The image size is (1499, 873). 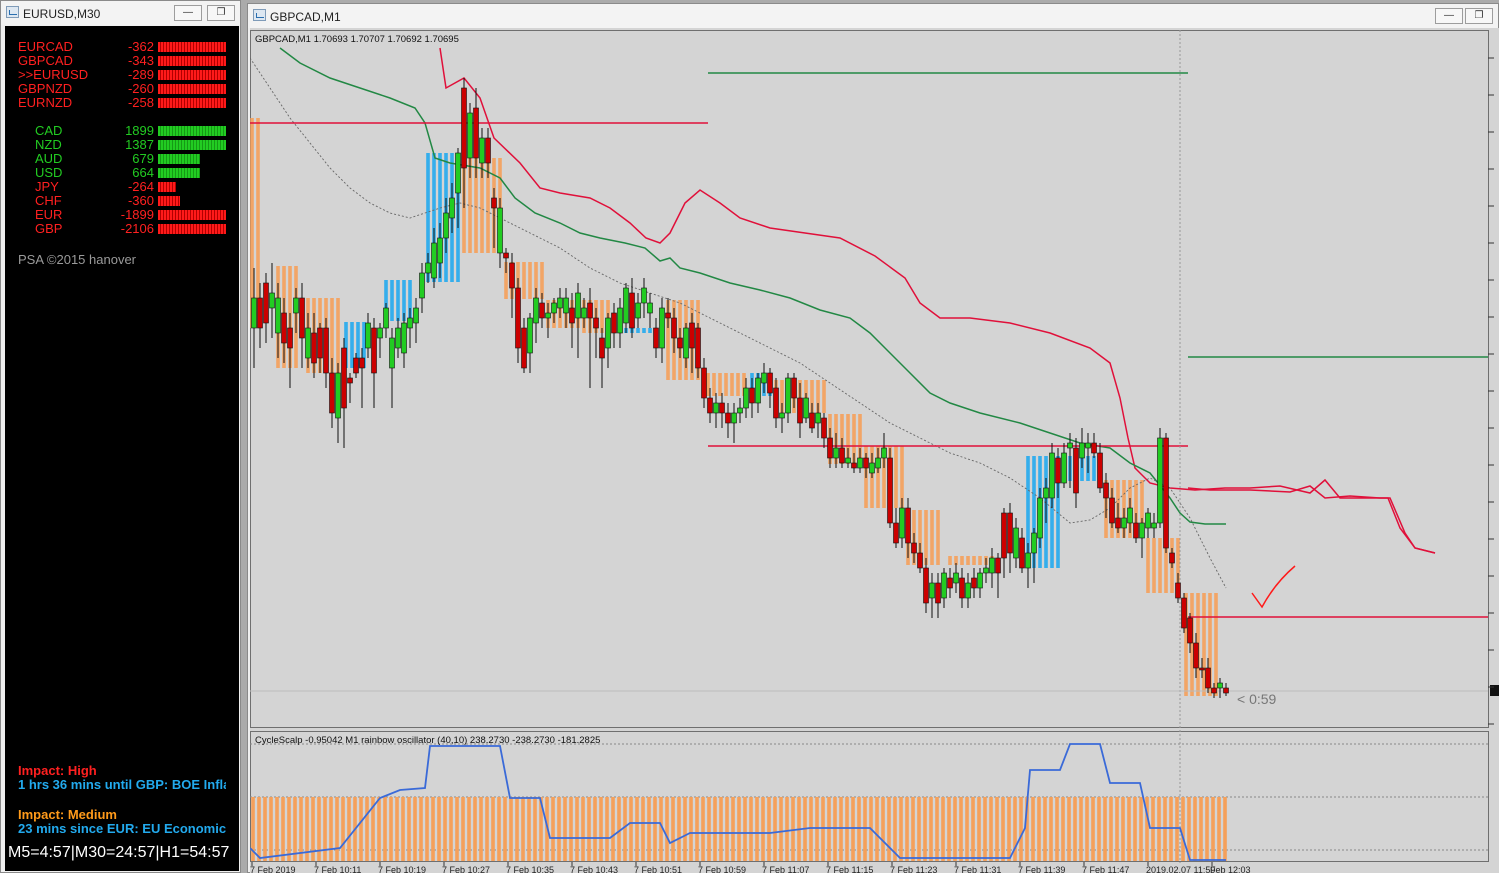 I want to click on left-window-titlebar: EURUSD,M30 — ❐, so click(x=120, y=13).